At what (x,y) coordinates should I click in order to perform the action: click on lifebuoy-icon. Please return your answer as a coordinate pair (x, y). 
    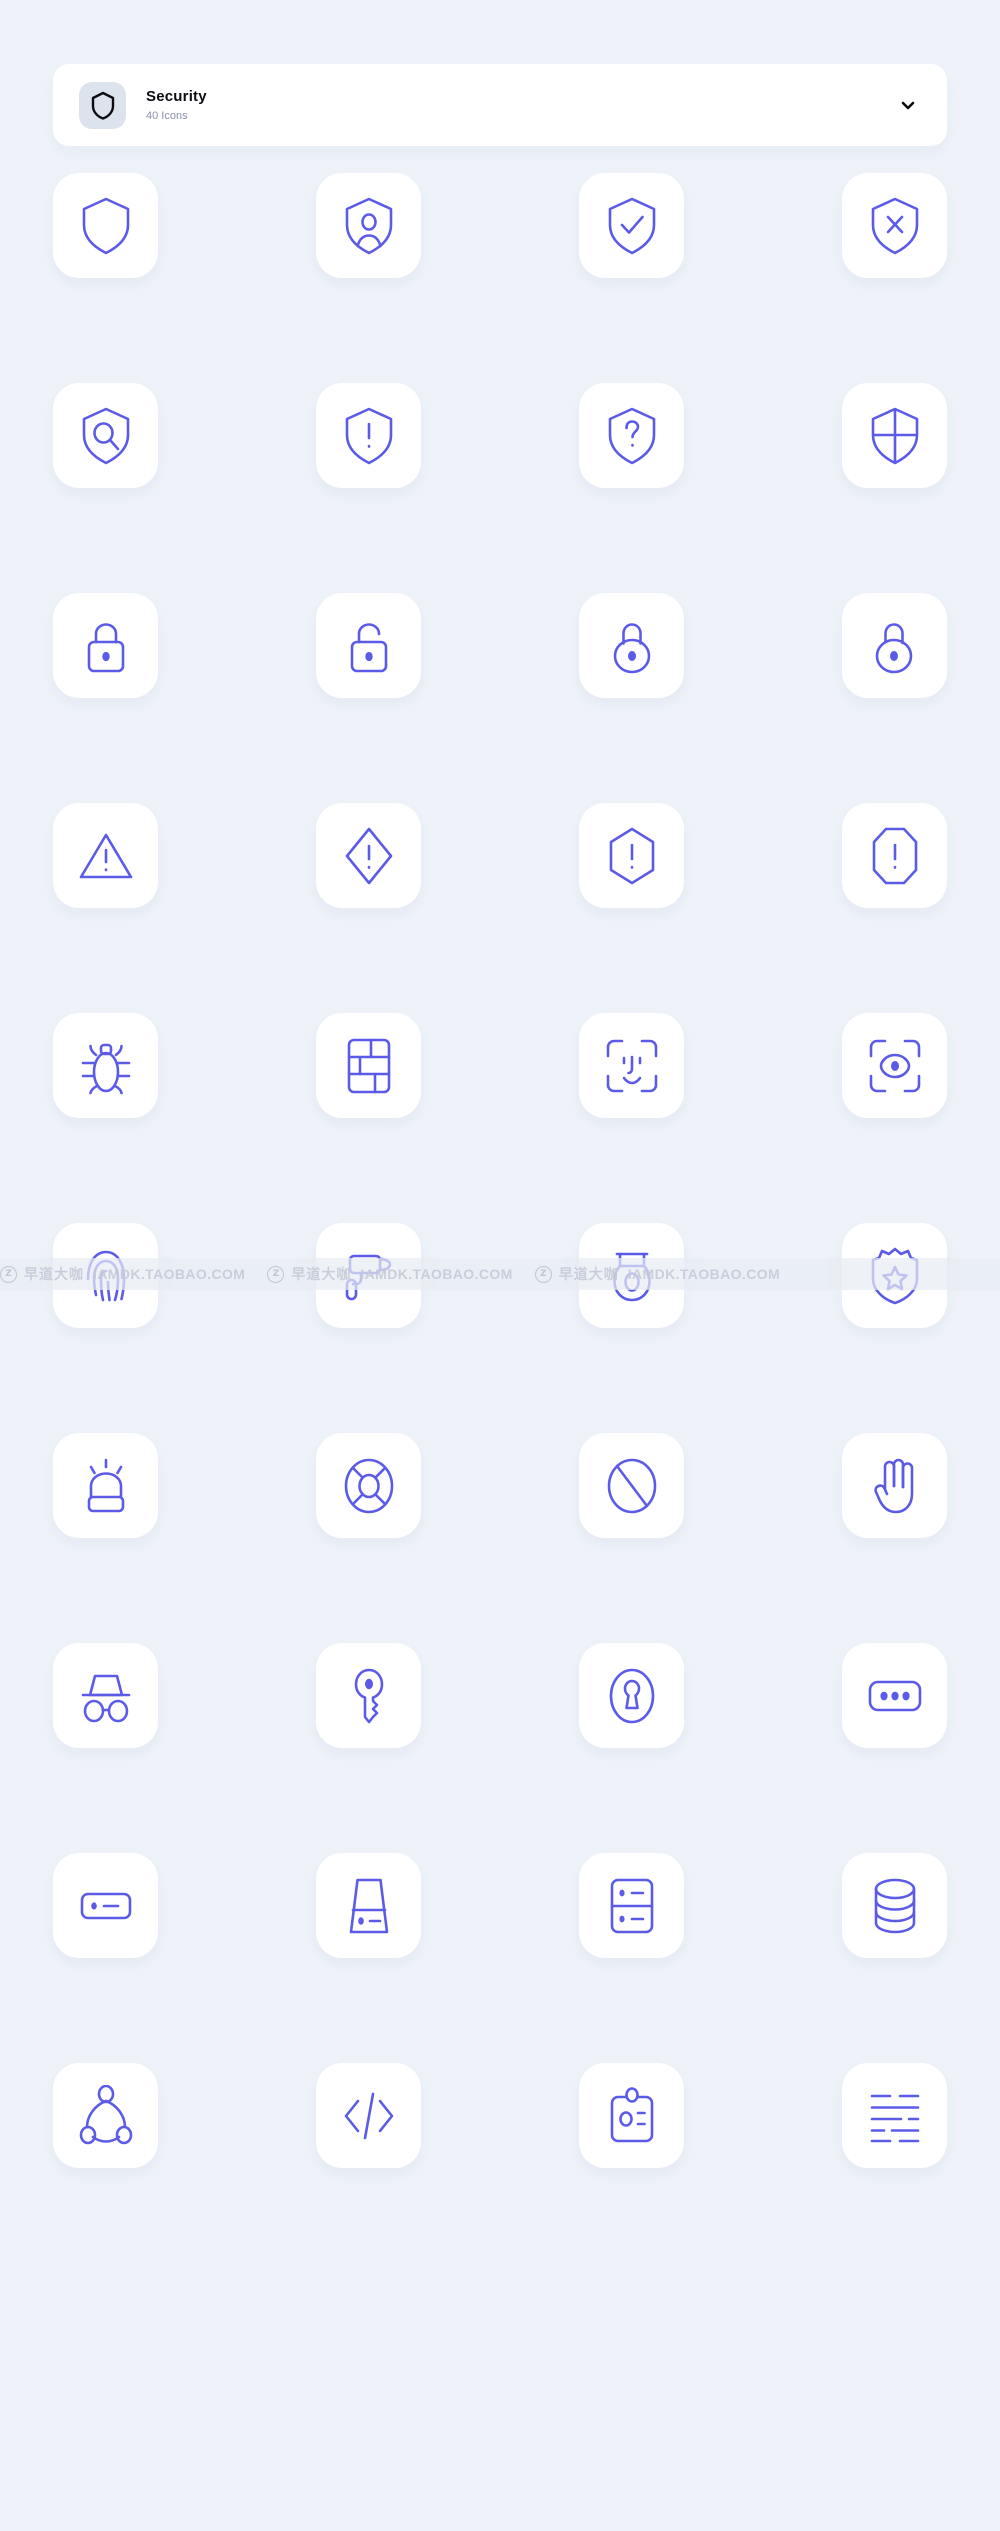
    Looking at the image, I should click on (368, 1485).